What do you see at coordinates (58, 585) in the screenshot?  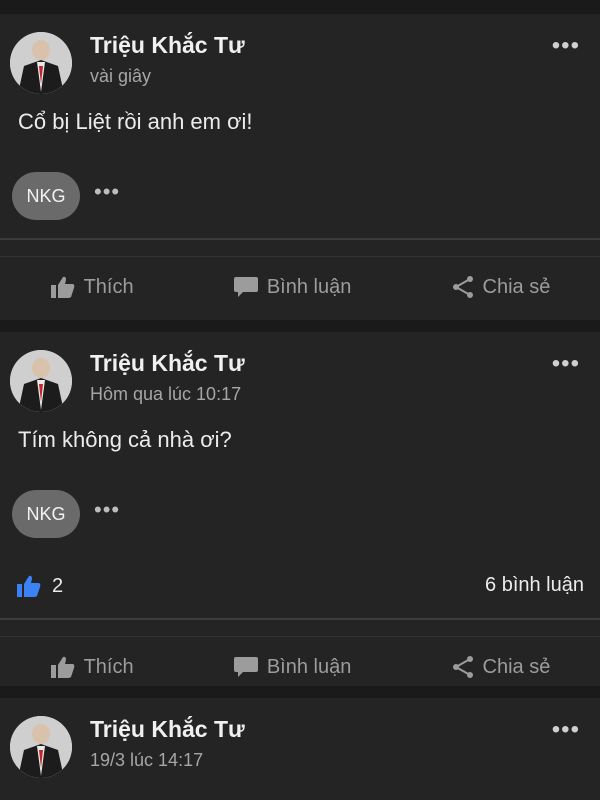 I see `like-count-value: 2` at bounding box center [58, 585].